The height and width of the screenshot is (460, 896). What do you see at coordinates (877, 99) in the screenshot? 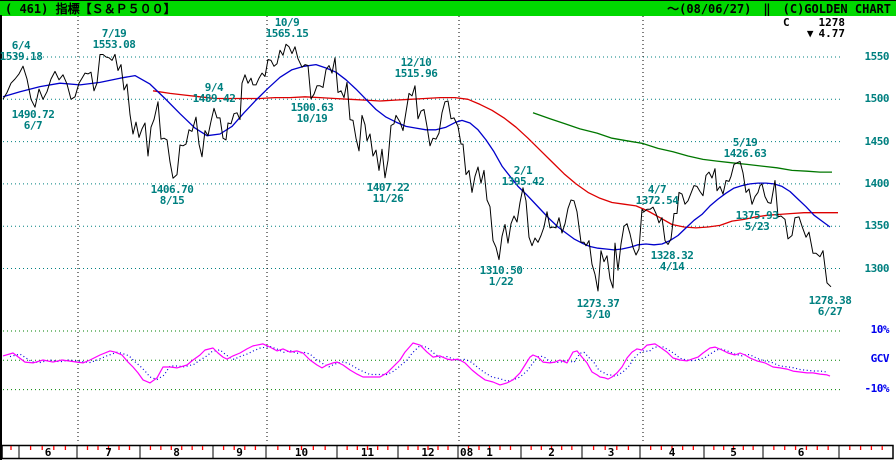
I see `price-axis-label: 1500` at bounding box center [877, 99].